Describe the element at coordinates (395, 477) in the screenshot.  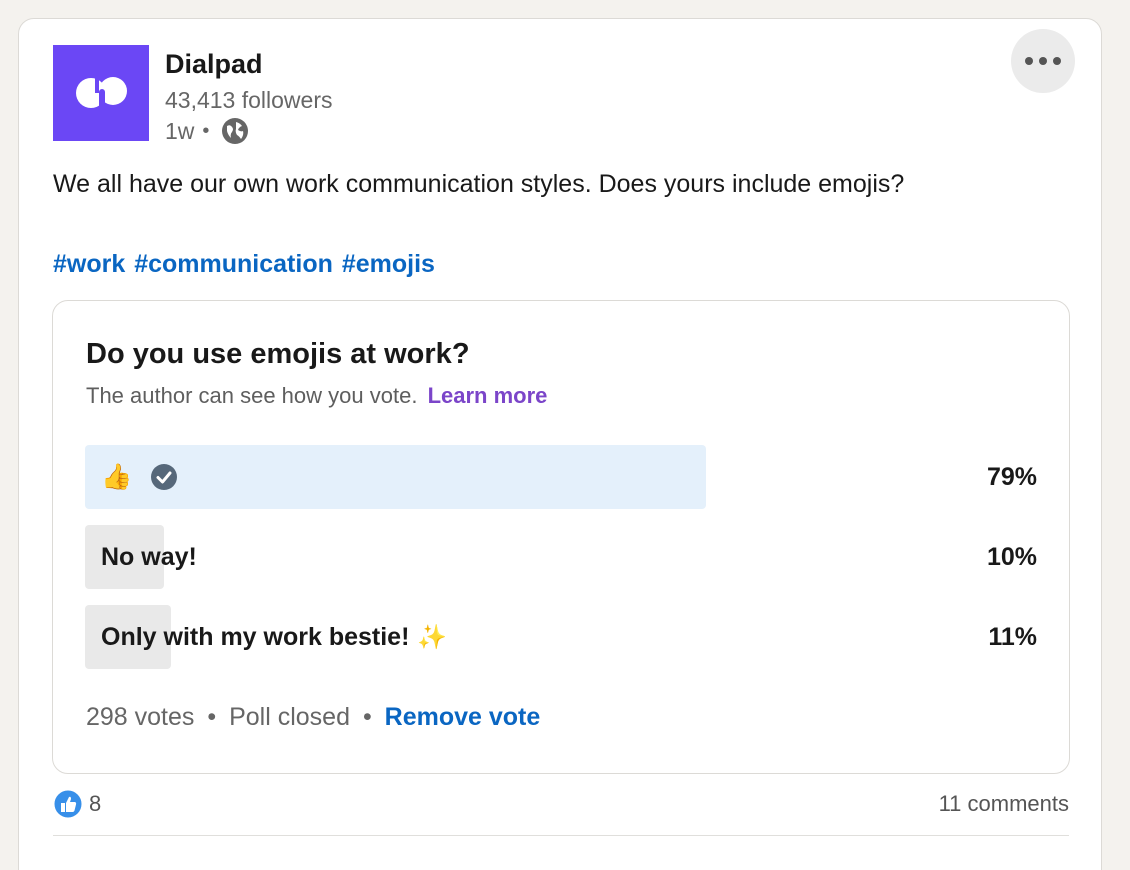
I see `poll-option-bar` at that location.